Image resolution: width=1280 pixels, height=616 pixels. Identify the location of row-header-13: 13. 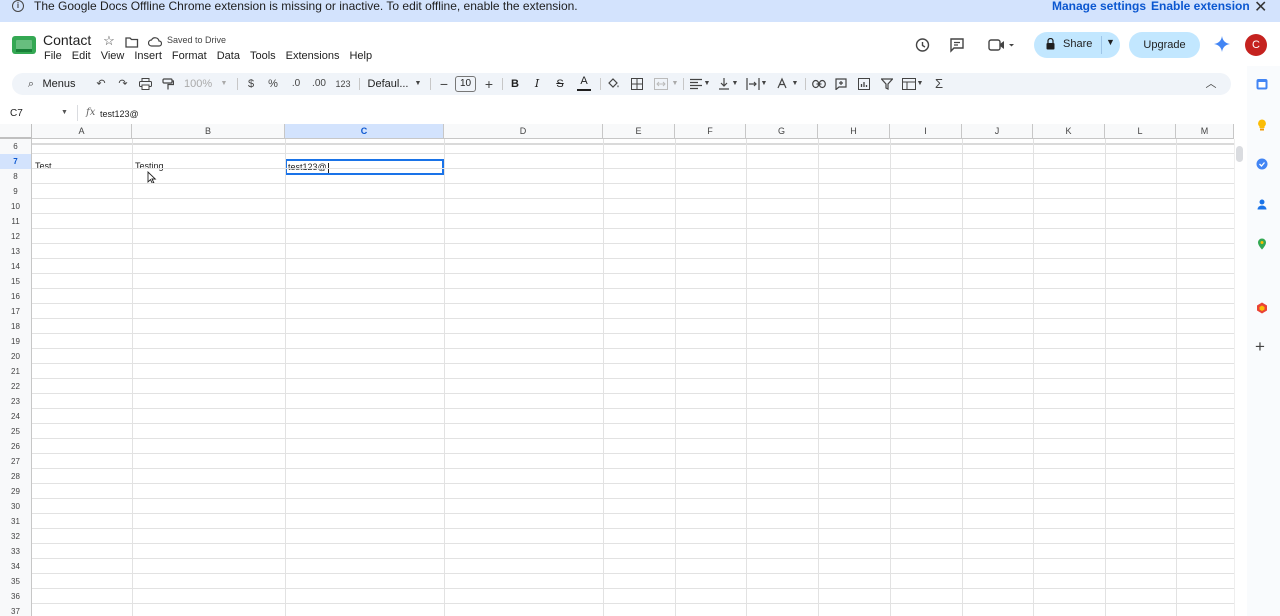
(16, 251).